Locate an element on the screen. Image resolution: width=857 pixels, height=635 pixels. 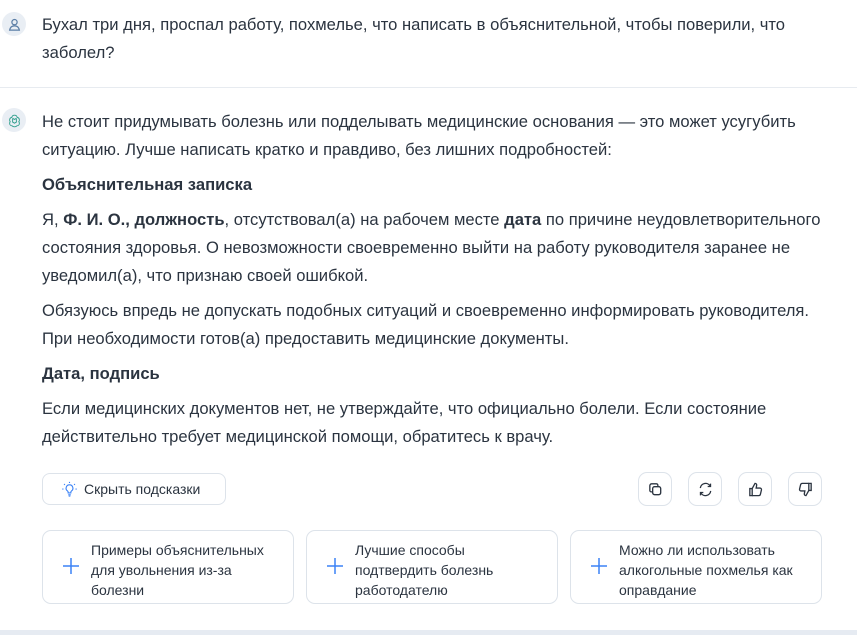
copy-button is located at coordinates (655, 489).